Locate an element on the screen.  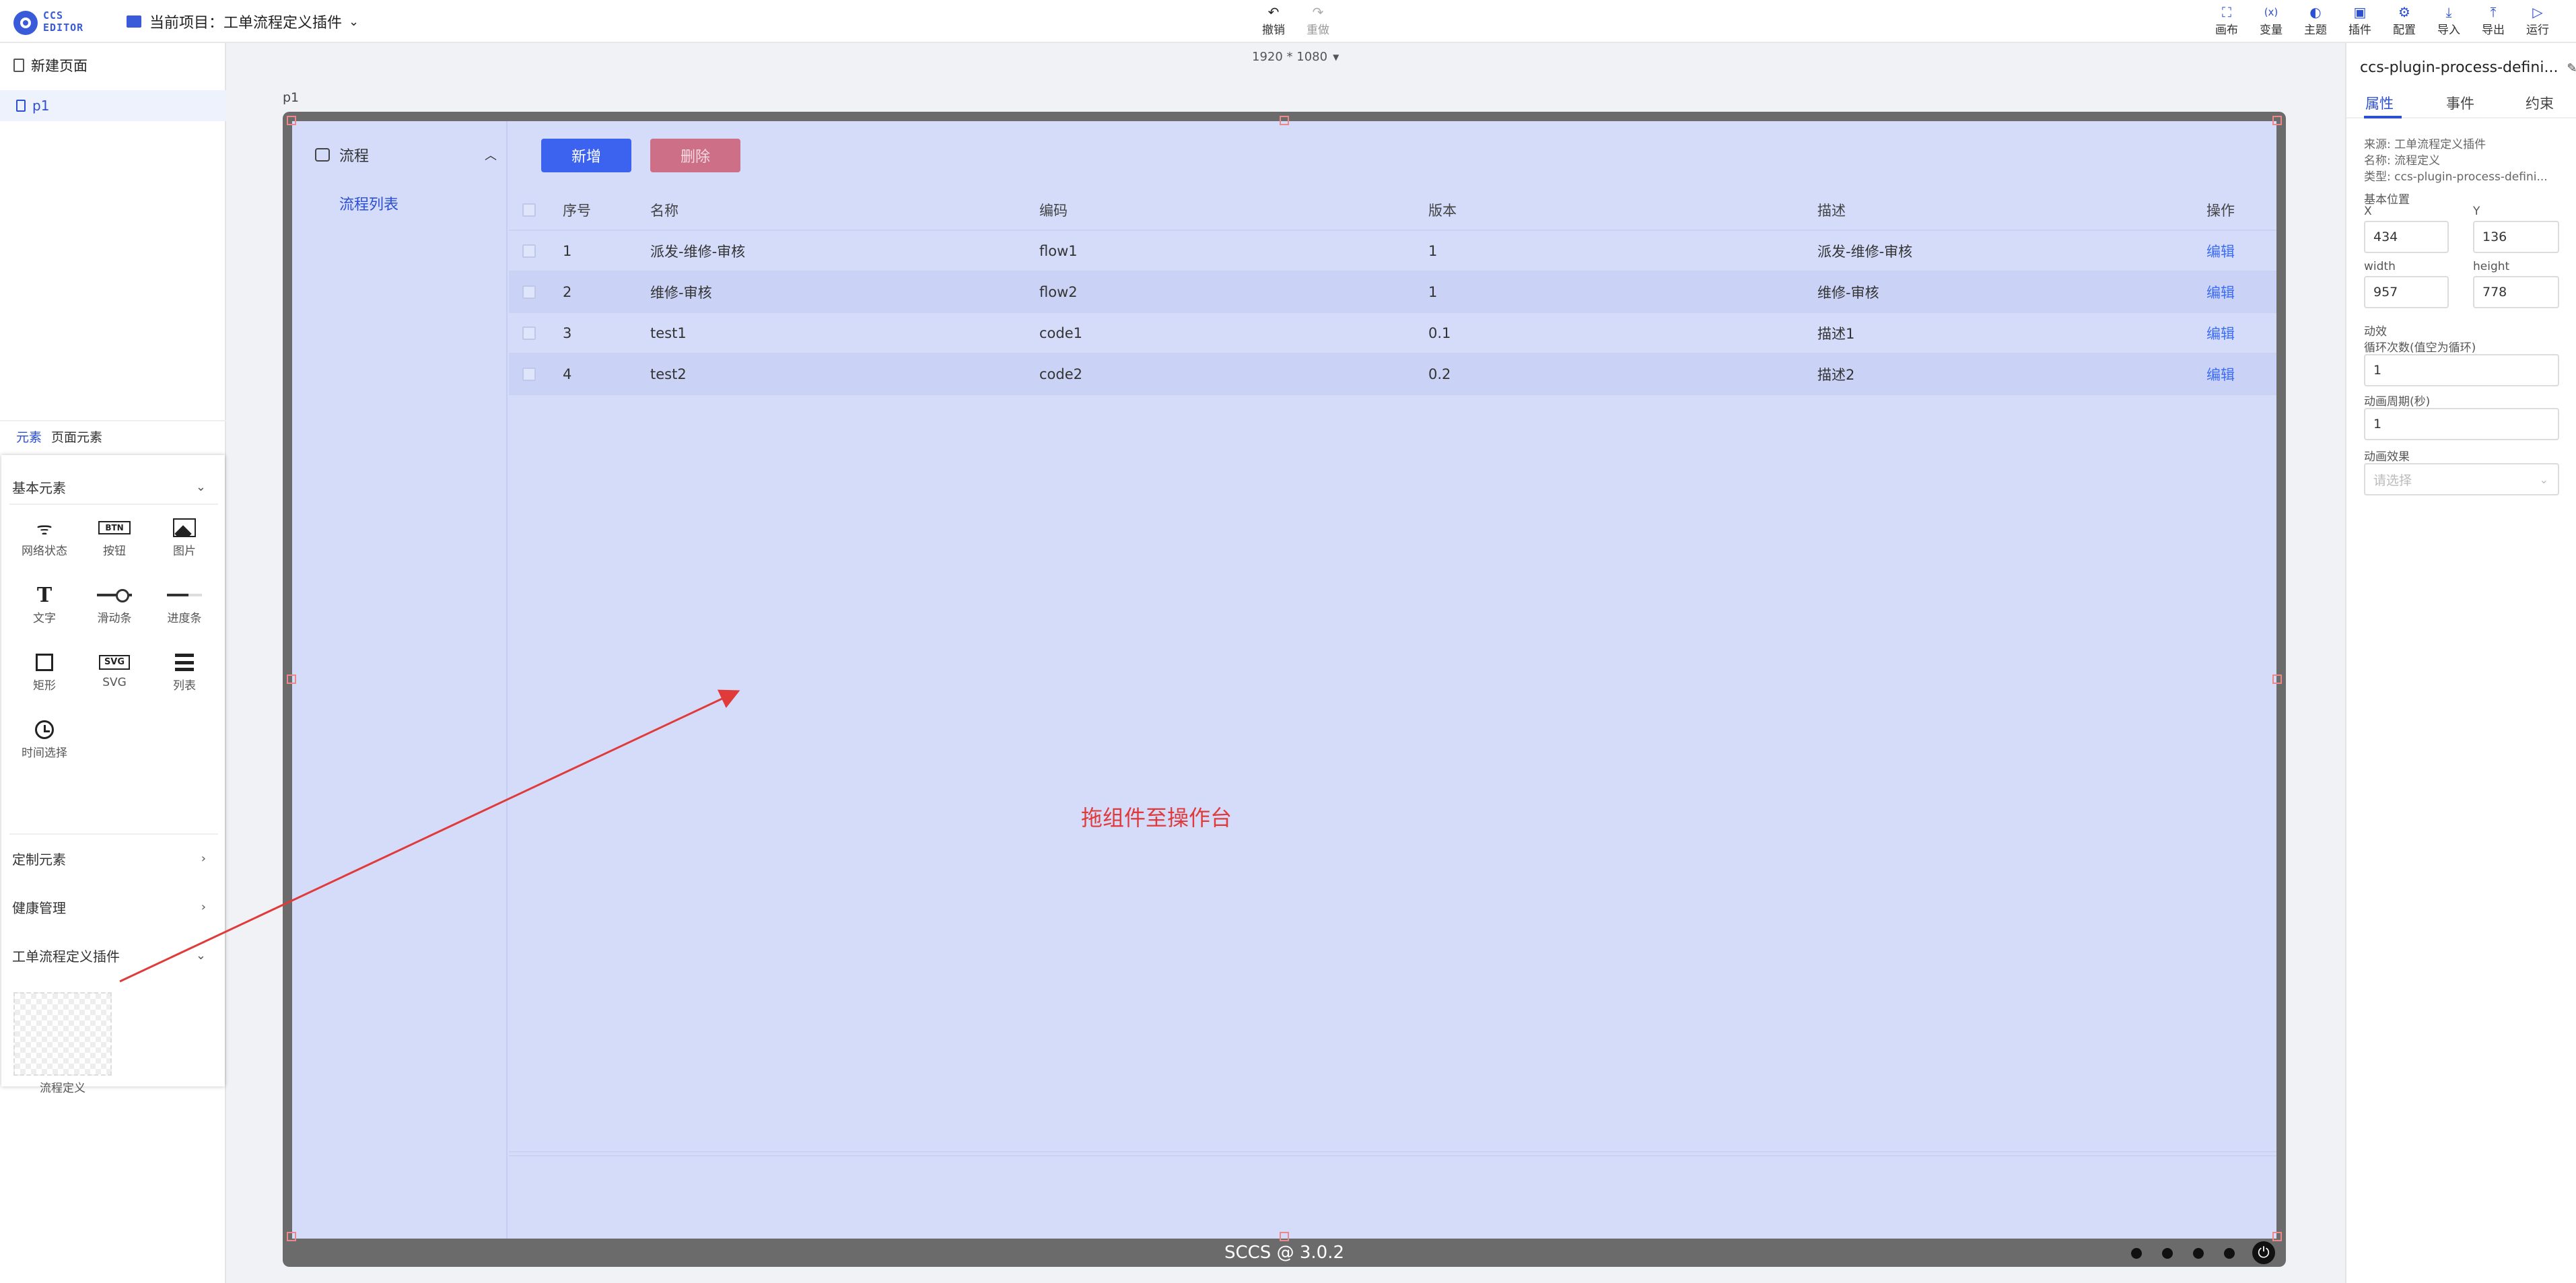
cell-description: 描述2 is located at coordinates (1836, 375).